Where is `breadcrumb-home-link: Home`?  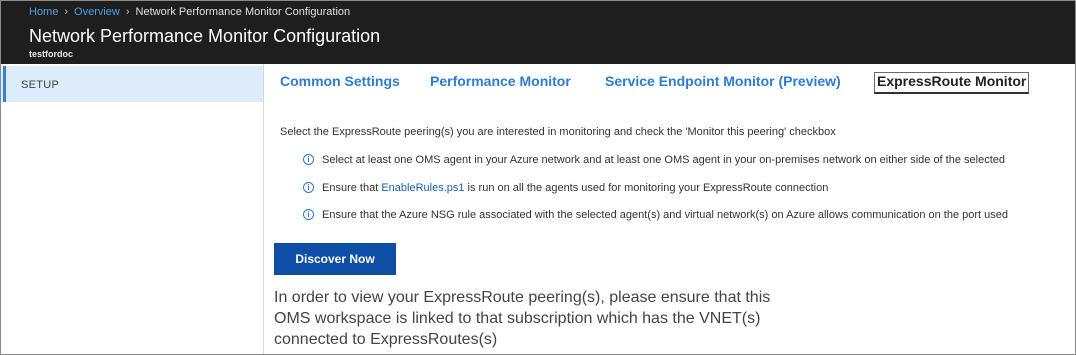
breadcrumb-home-link: Home is located at coordinates (43, 12).